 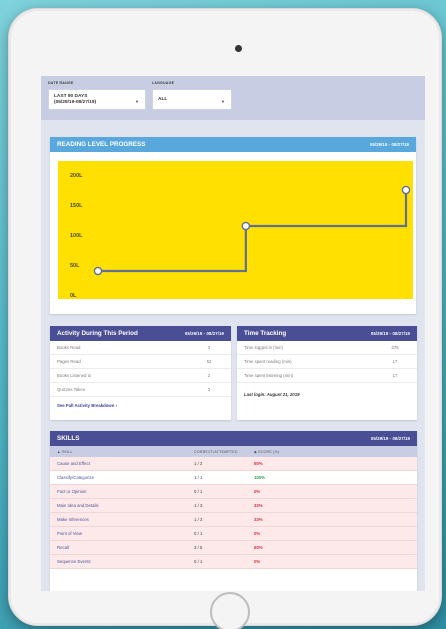 I want to click on table-row: Point of View 0 / 1 0%, so click(x=233, y=534).